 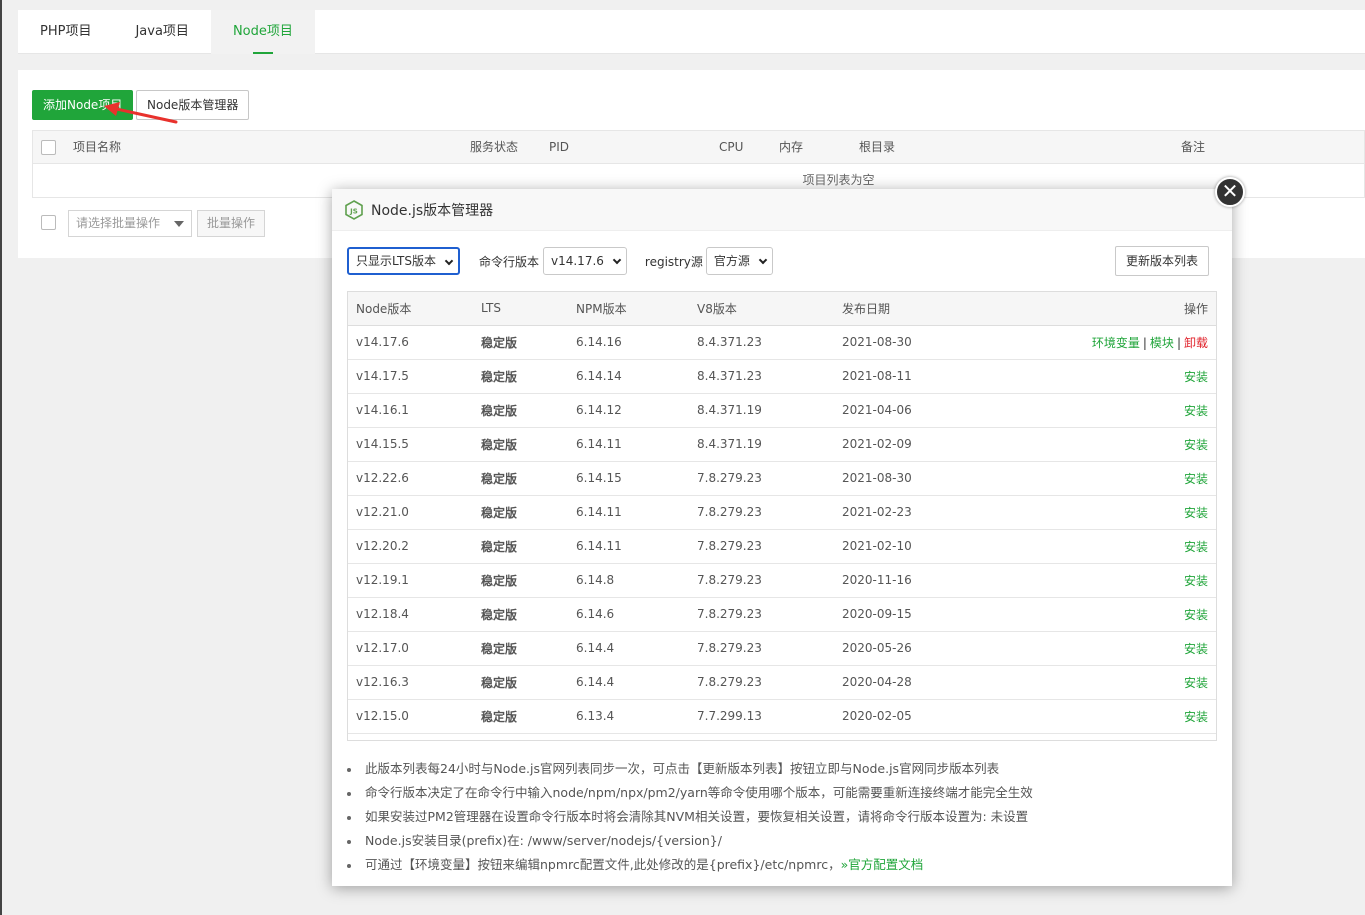 What do you see at coordinates (909, 444) in the screenshot?
I see `cell-release-date: 2021-02-09` at bounding box center [909, 444].